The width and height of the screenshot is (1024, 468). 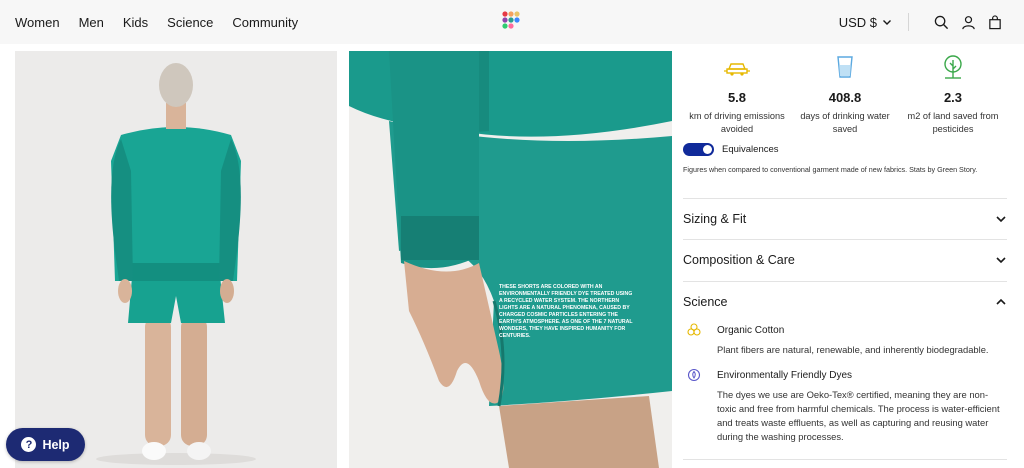 What do you see at coordinates (265, 22) in the screenshot?
I see `nav-community: Community` at bounding box center [265, 22].